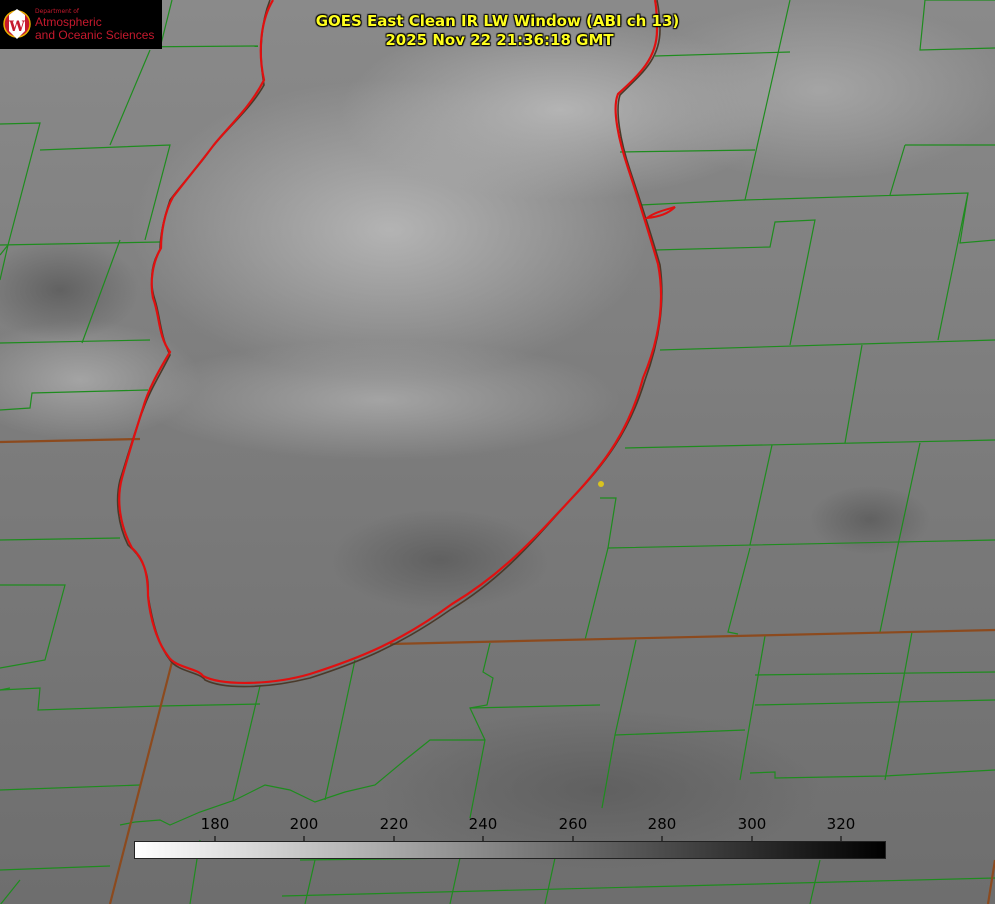  Describe the element at coordinates (662, 824) in the screenshot. I see `colorbar-tick-label: 280` at that location.